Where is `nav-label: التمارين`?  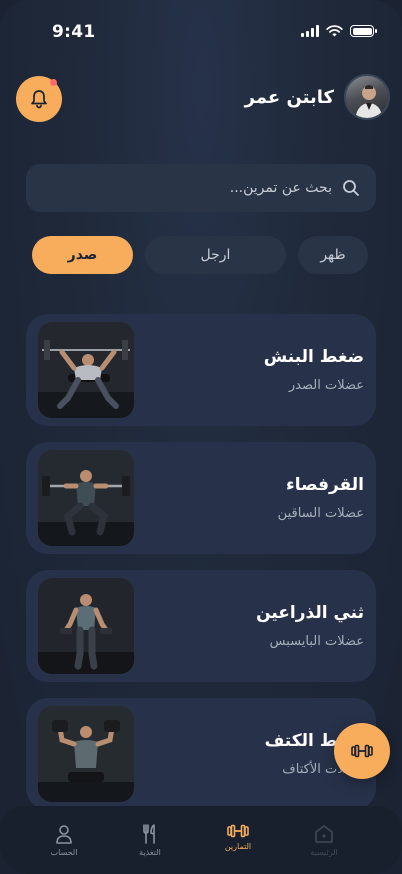
nav-label: التمارين is located at coordinates (238, 846).